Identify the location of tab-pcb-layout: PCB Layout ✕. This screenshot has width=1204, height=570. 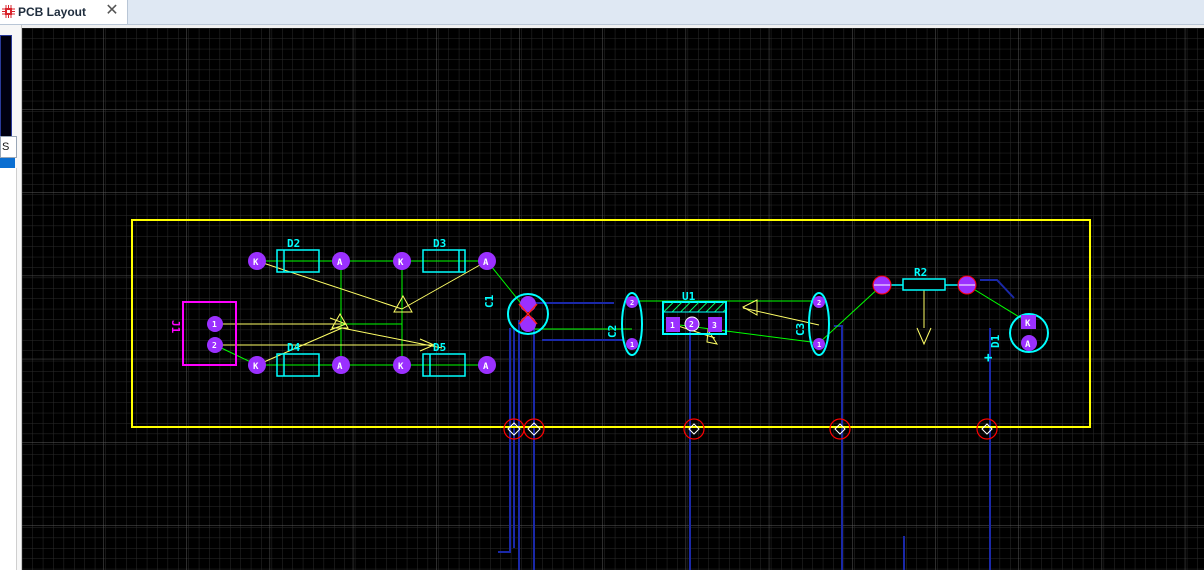
(64, 12).